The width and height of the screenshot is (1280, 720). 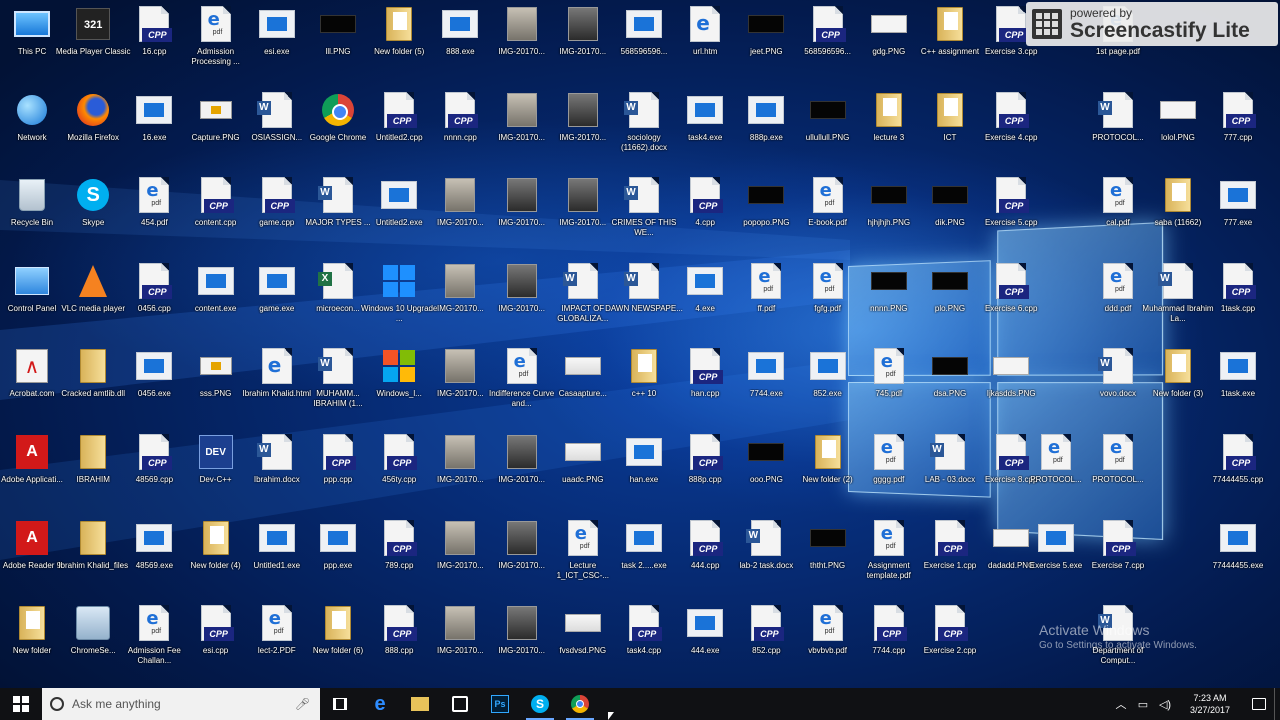 I want to click on desktop-icon: CPP Exercise 7.cpp, so click(x=1118, y=560).